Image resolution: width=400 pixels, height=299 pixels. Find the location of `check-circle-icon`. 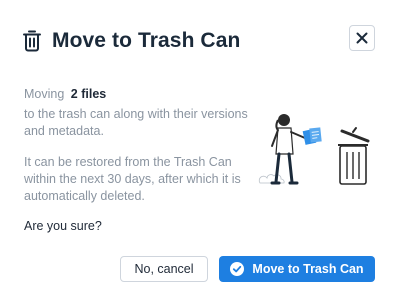

check-circle-icon is located at coordinates (237, 269).